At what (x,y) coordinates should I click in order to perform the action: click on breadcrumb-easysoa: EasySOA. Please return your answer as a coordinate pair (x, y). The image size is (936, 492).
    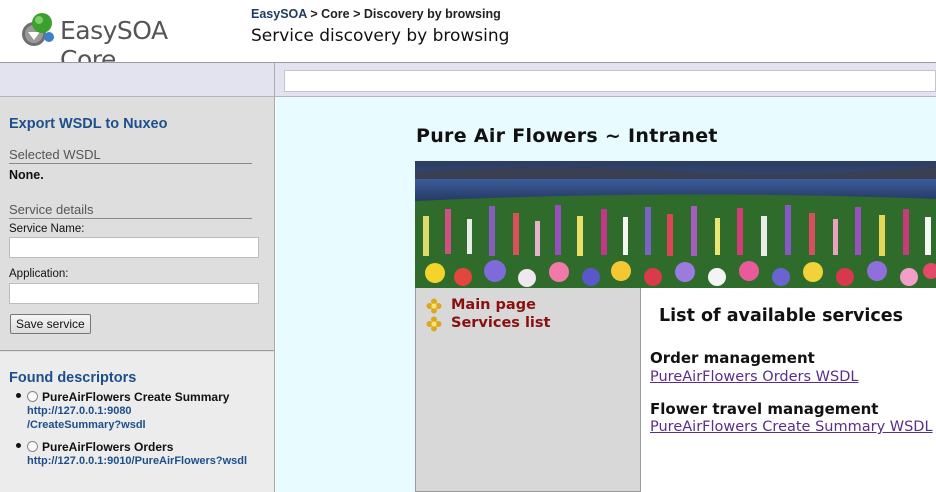
    Looking at the image, I should click on (279, 14).